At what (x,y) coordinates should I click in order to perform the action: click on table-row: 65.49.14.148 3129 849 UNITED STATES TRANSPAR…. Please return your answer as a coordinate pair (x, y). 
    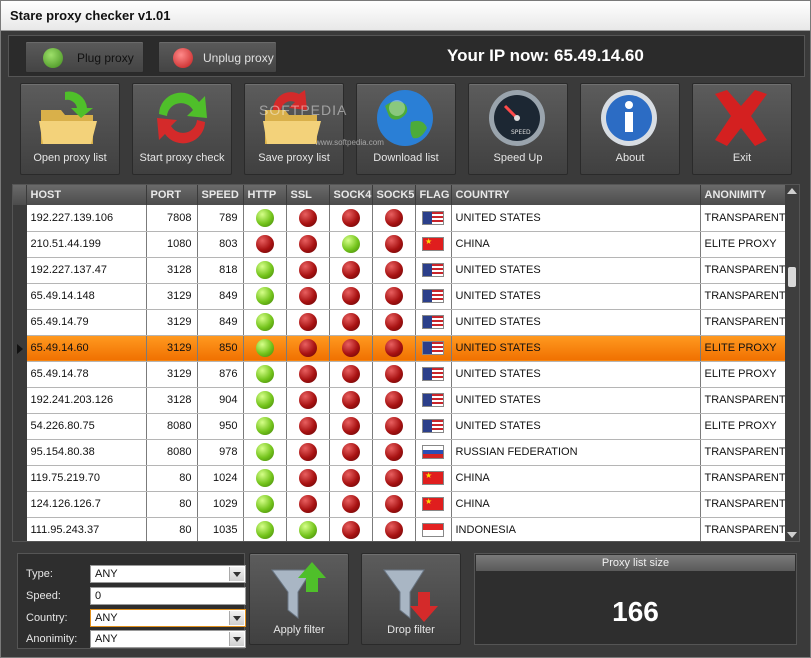
    Looking at the image, I should click on (400, 296).